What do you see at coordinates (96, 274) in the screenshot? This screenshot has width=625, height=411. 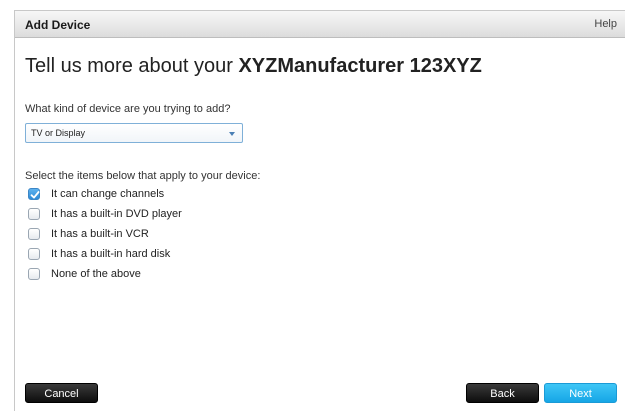 I see `option-label: None of the above` at bounding box center [96, 274].